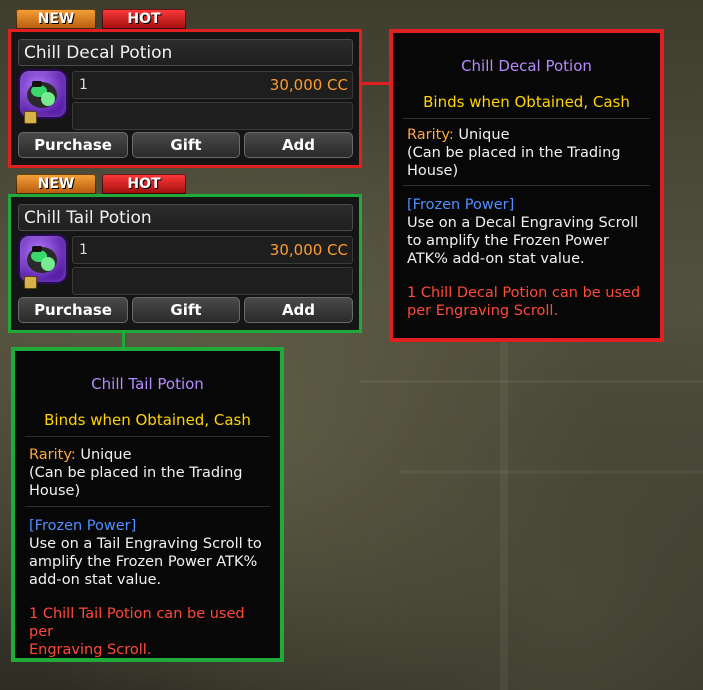 The height and width of the screenshot is (690, 703). Describe the element at coordinates (483, 311) in the screenshot. I see `limit-line: per Engraving Scroll.` at that location.